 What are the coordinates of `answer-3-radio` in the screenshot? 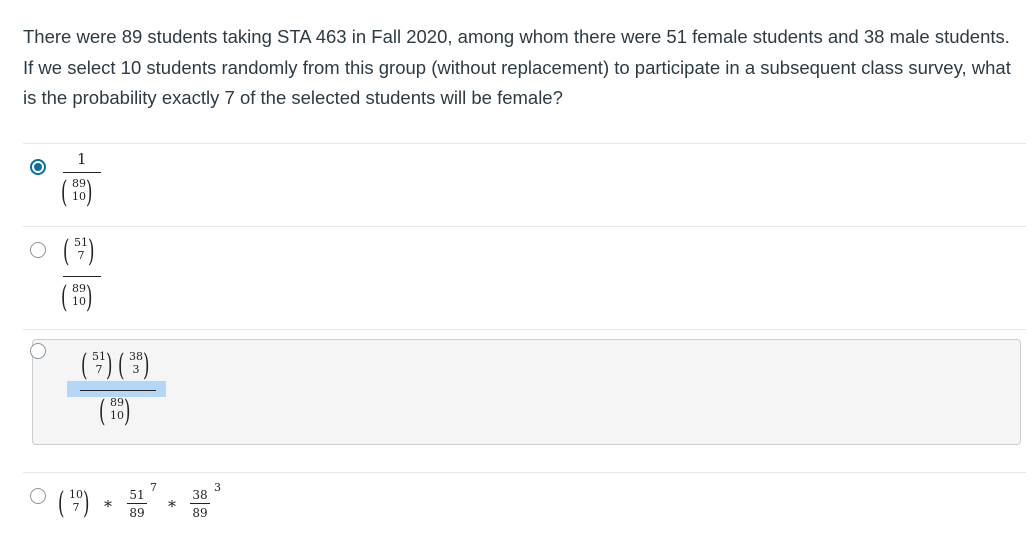 It's located at (38, 351).